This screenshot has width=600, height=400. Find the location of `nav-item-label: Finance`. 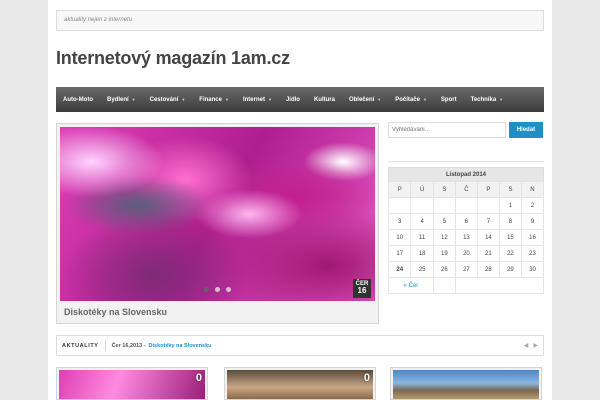

nav-item-label: Finance is located at coordinates (210, 99).